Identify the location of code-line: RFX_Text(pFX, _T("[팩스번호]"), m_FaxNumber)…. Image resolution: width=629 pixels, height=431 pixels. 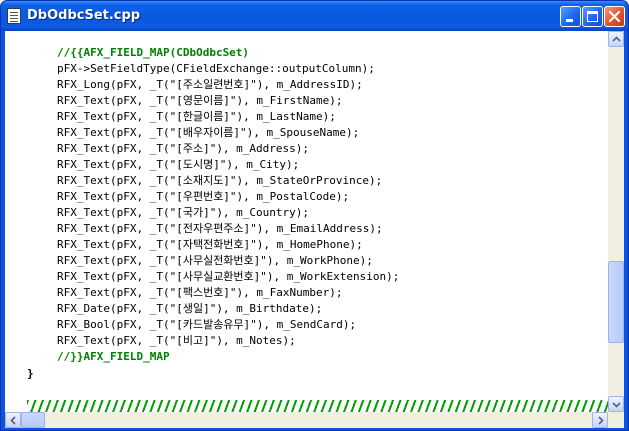
(200, 292).